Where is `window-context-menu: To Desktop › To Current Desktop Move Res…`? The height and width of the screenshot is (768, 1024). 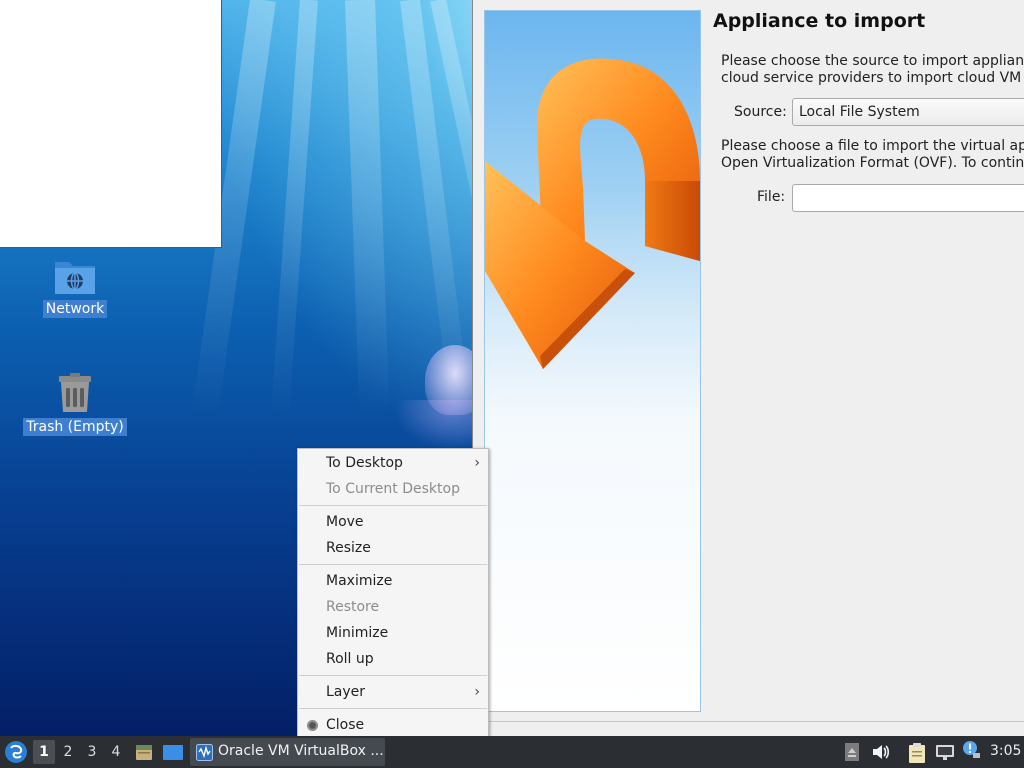 window-context-menu: To Desktop › To Current Desktop Move Res… is located at coordinates (393, 595).